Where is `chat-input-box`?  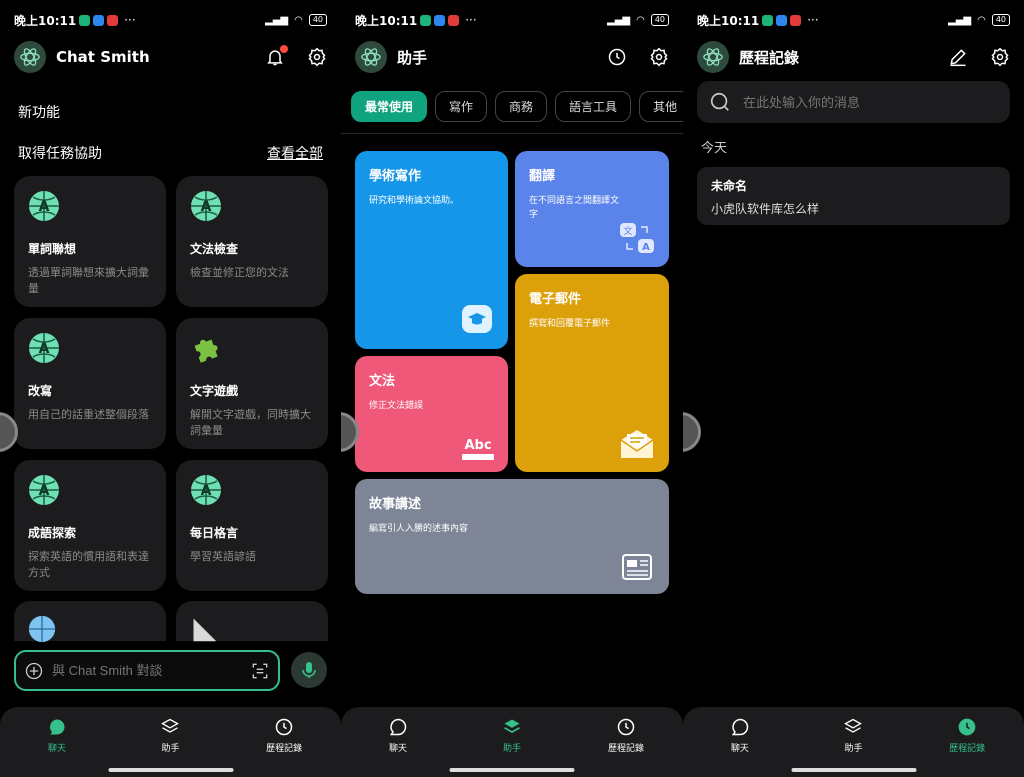
chat-input-box is located at coordinates (147, 670).